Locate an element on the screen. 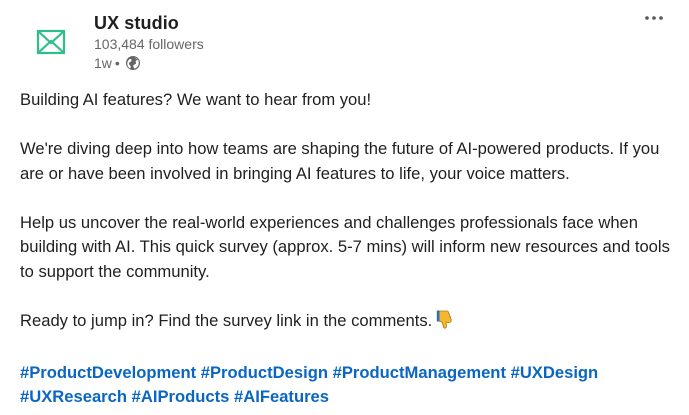 The image size is (689, 415). hashtag-link: #AIFeatures is located at coordinates (281, 396).